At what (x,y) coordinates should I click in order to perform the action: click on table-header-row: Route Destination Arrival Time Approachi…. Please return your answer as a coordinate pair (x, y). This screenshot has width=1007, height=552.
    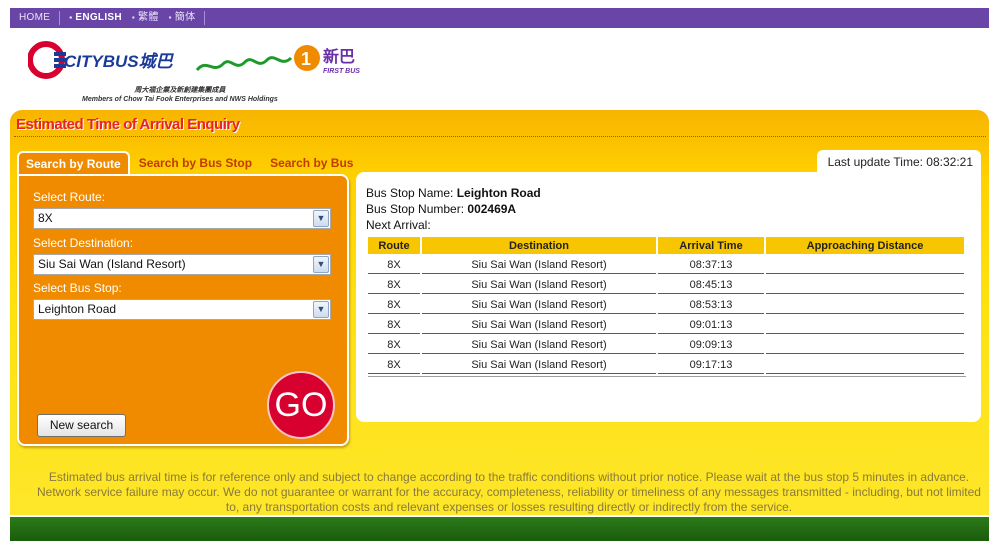
    Looking at the image, I should click on (666, 245).